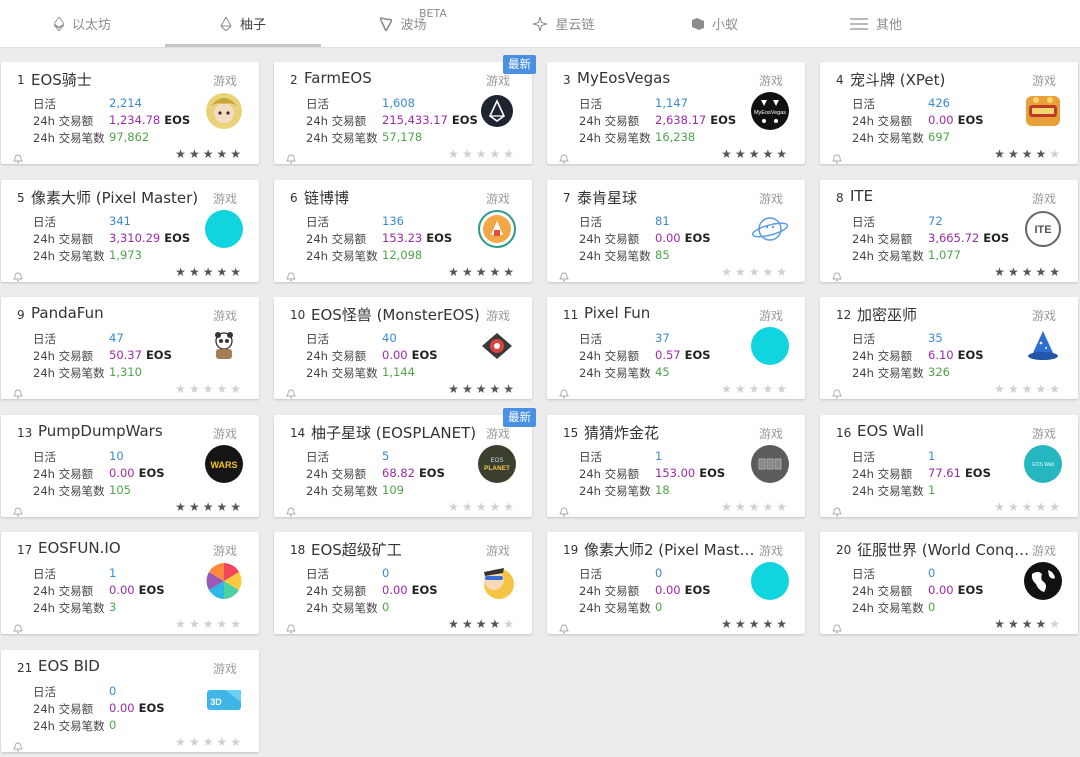 This screenshot has height=757, width=1080. I want to click on dapp-name: MyEosVegas, so click(624, 78).